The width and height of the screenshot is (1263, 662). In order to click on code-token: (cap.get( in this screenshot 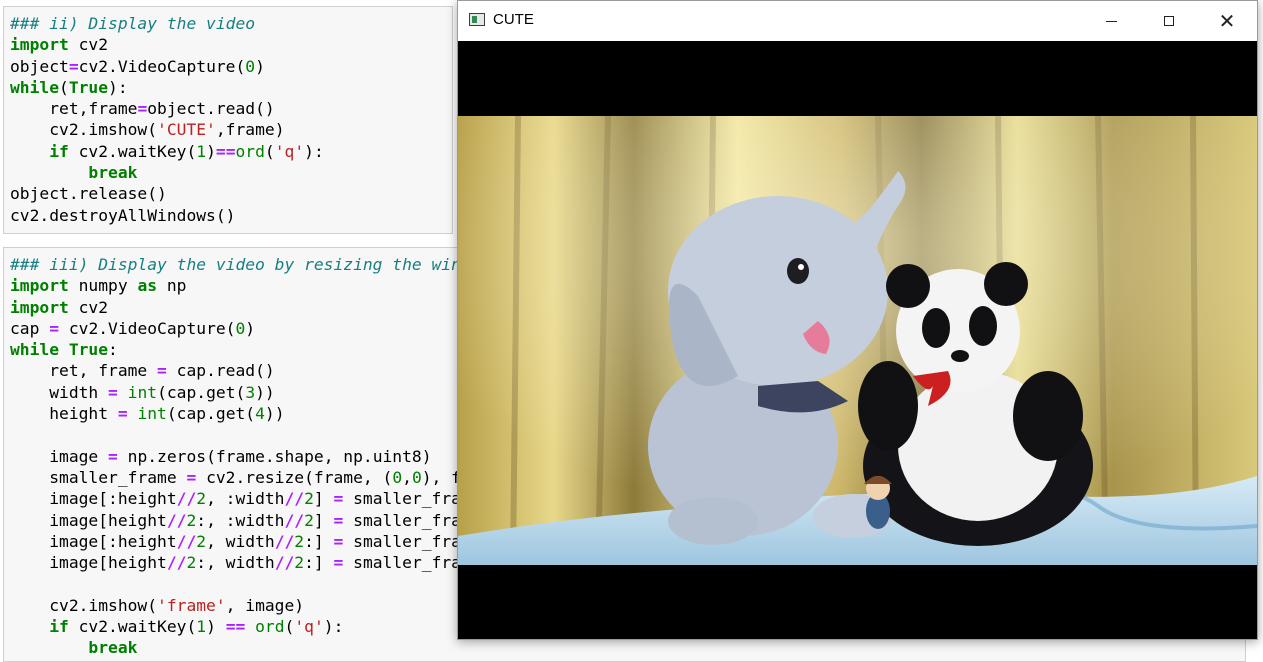, I will do `click(201, 392)`.